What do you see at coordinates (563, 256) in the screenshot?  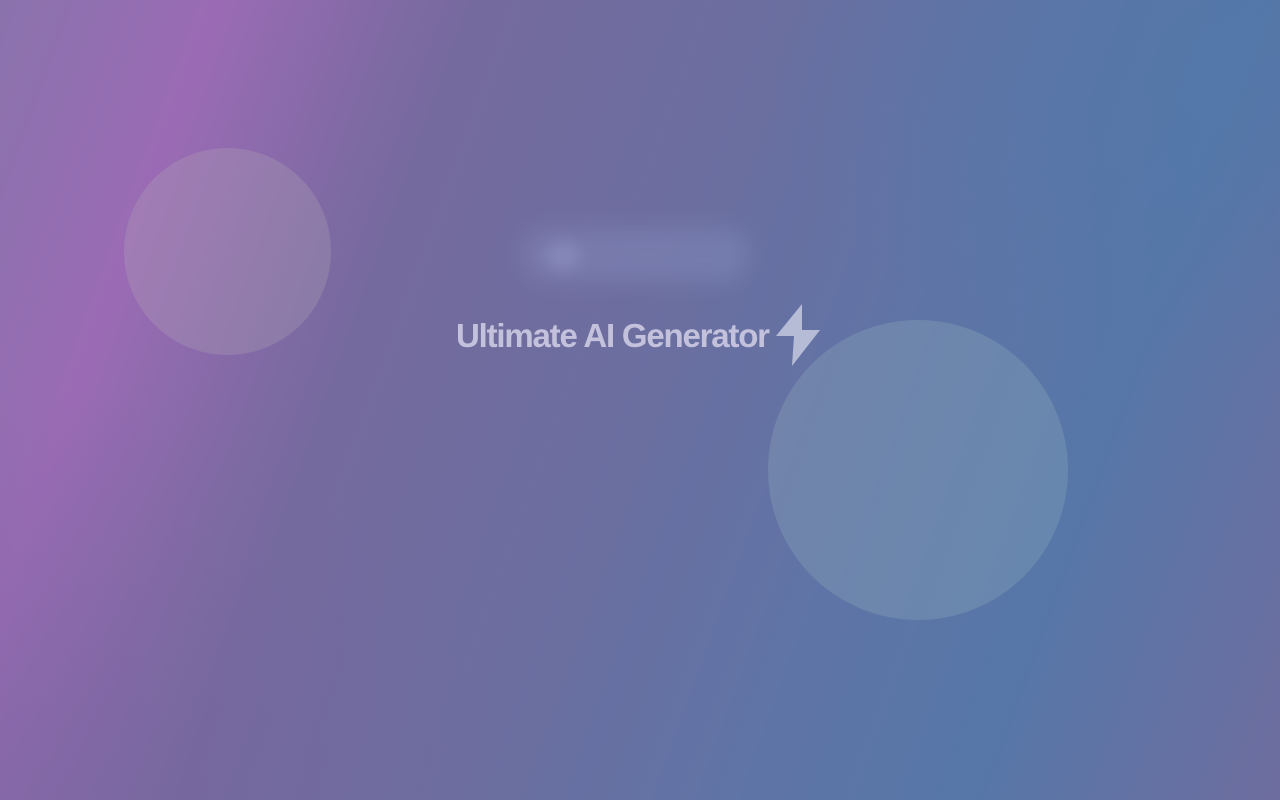 I see `blurred-badge-dot` at bounding box center [563, 256].